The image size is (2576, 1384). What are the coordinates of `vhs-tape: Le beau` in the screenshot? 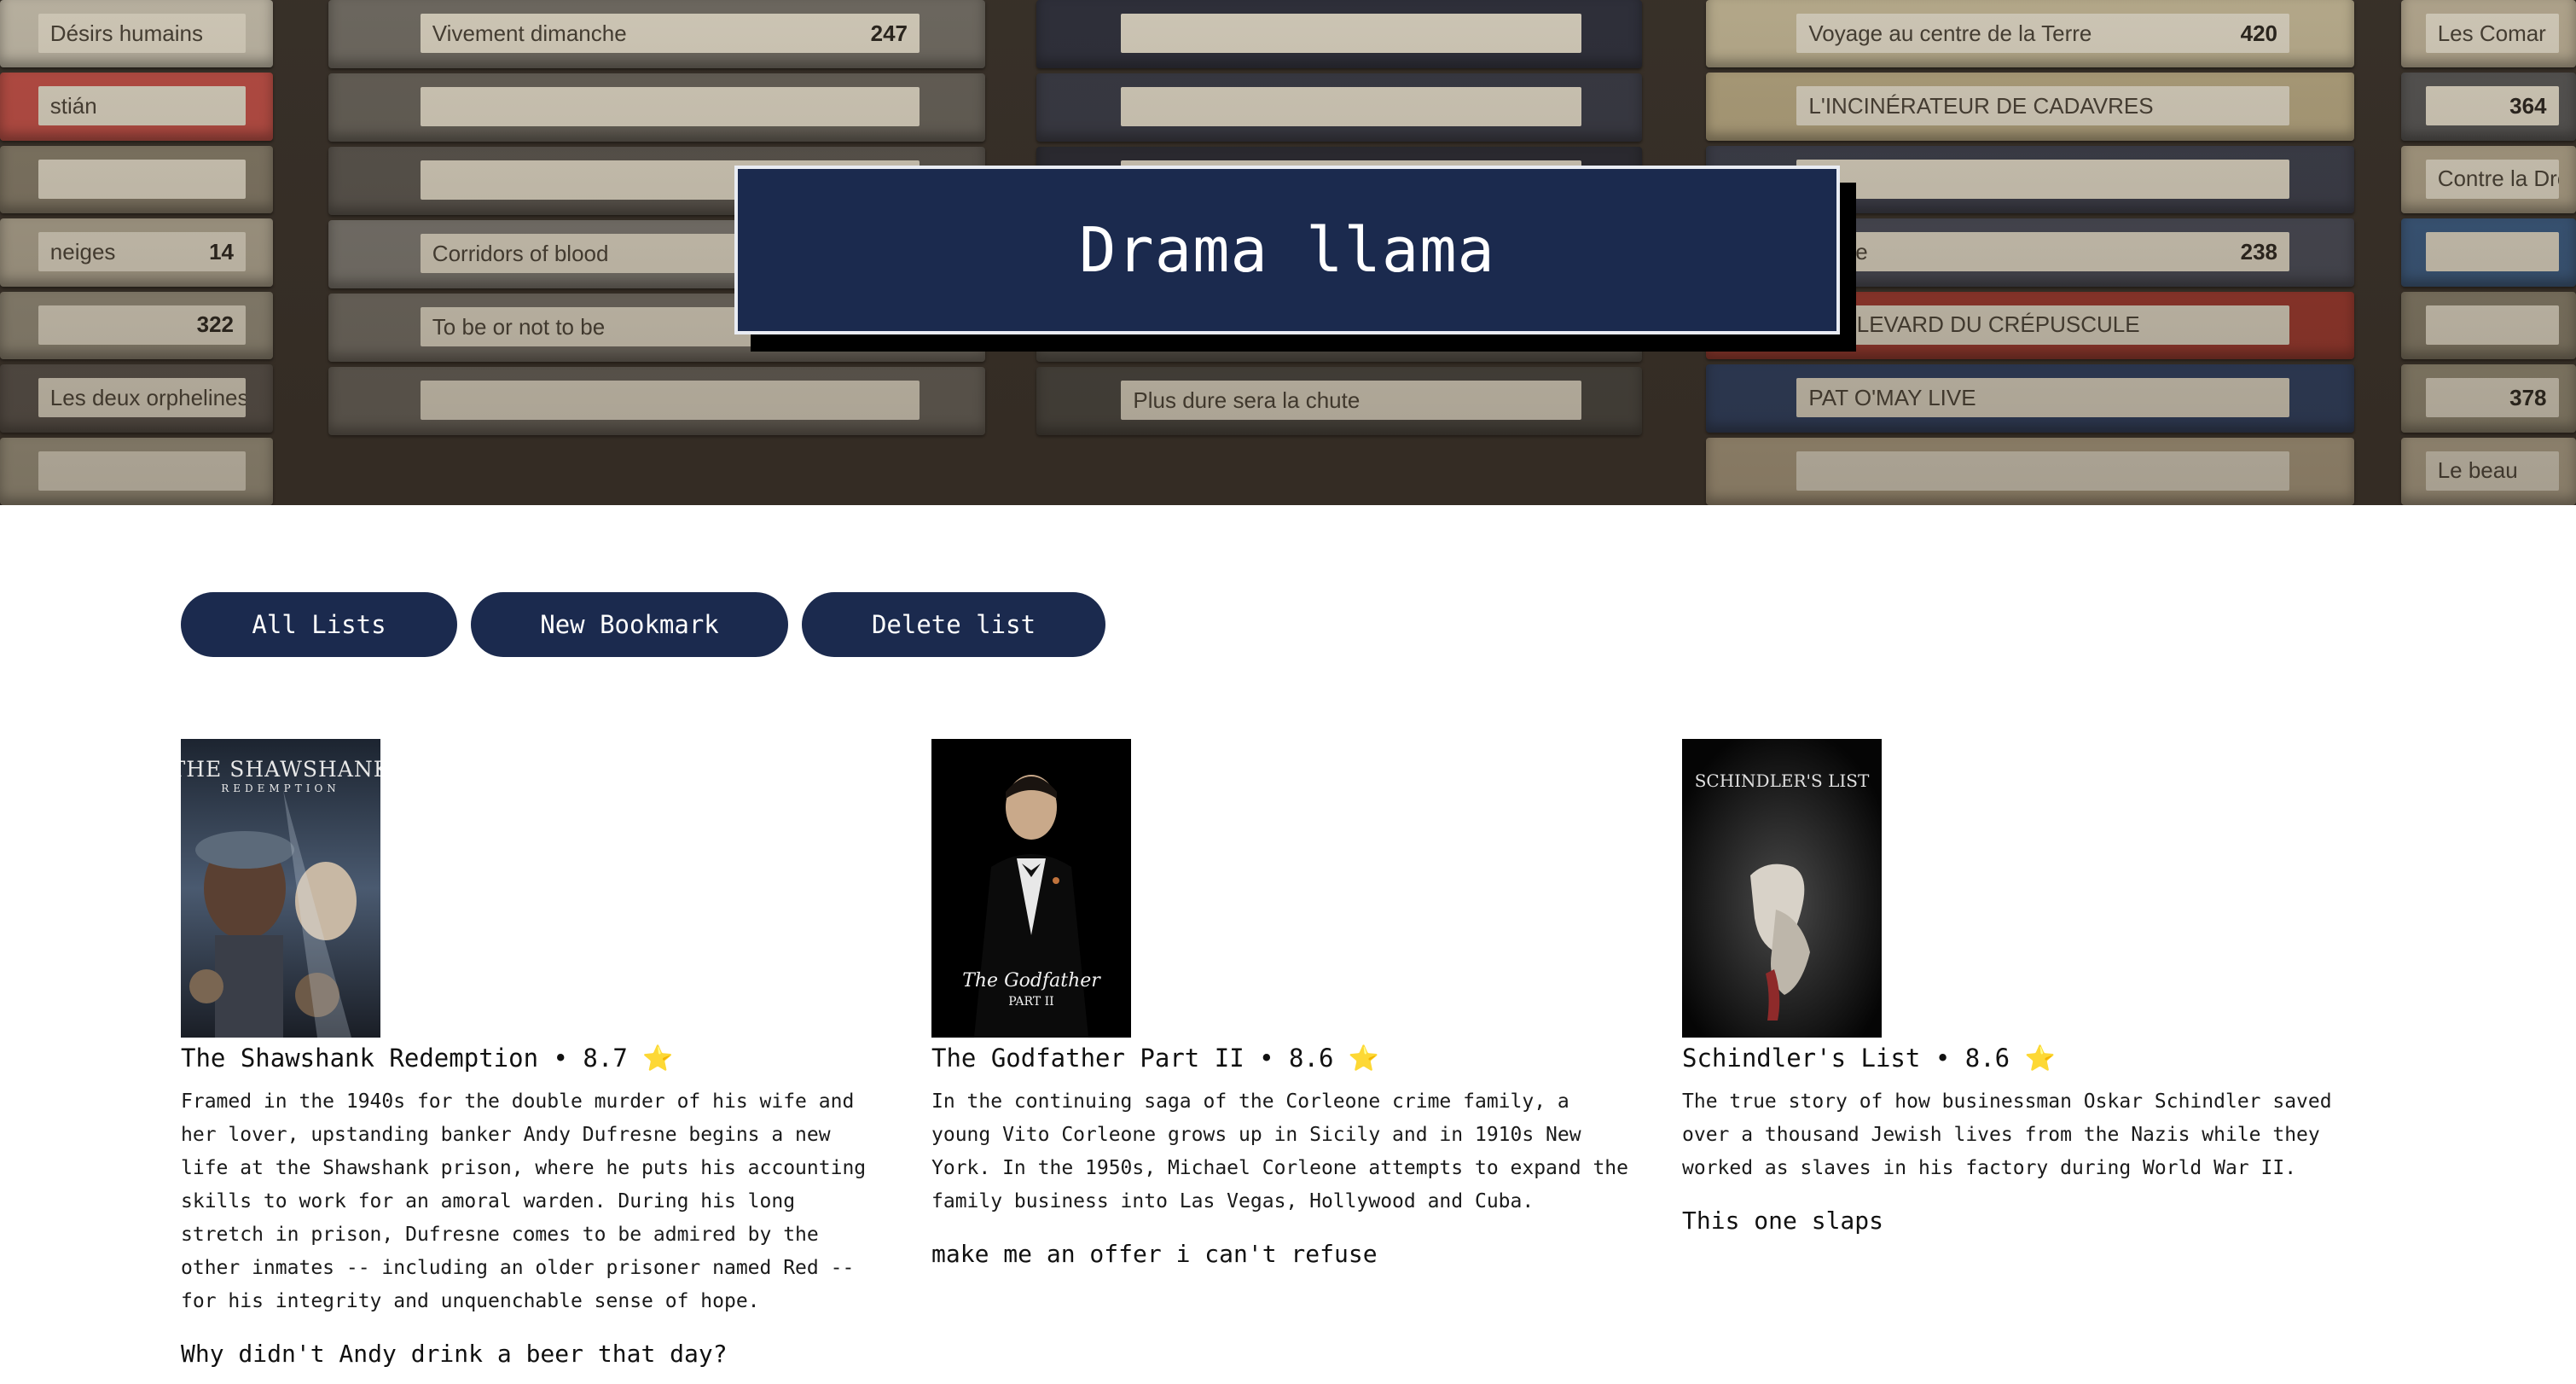 It's located at (2488, 471).